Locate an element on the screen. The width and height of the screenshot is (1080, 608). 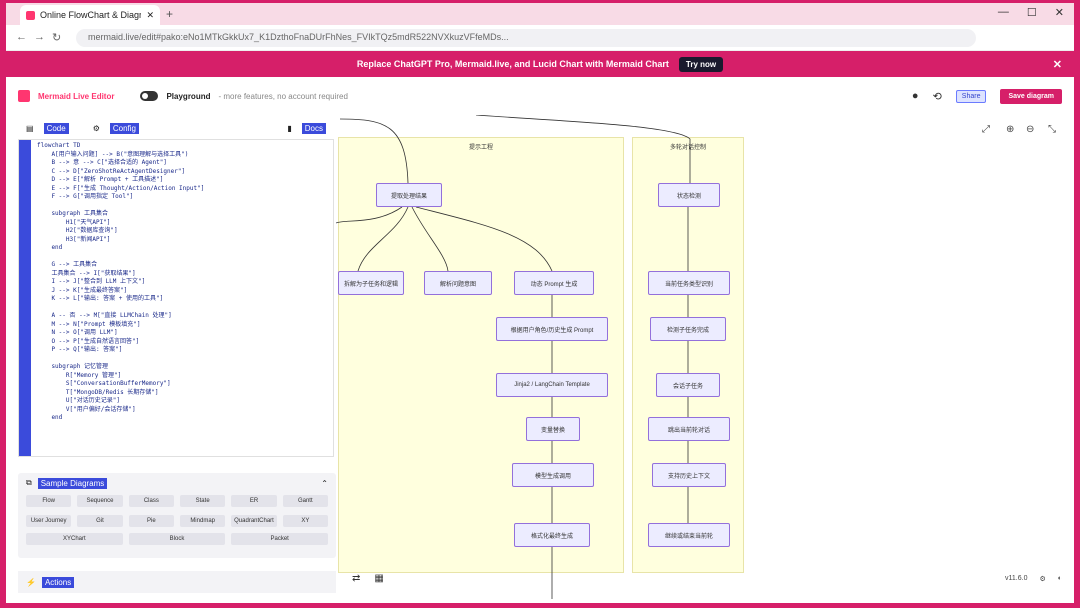
close-tab-icon: ✕ is located at coordinates (150, 15).